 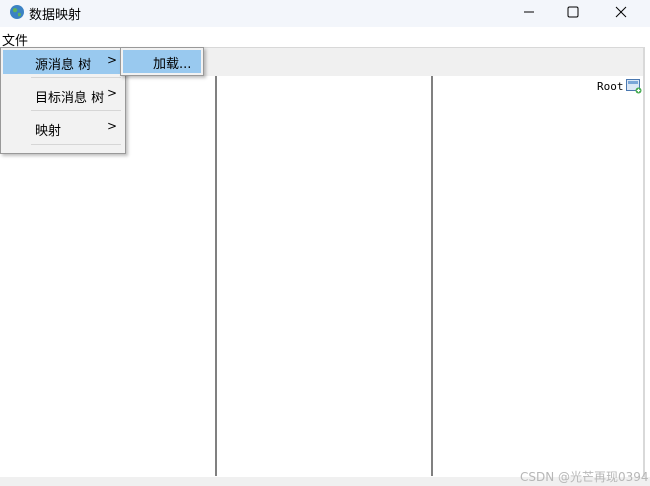 I want to click on window-title: 数据映射, so click(x=55, y=15).